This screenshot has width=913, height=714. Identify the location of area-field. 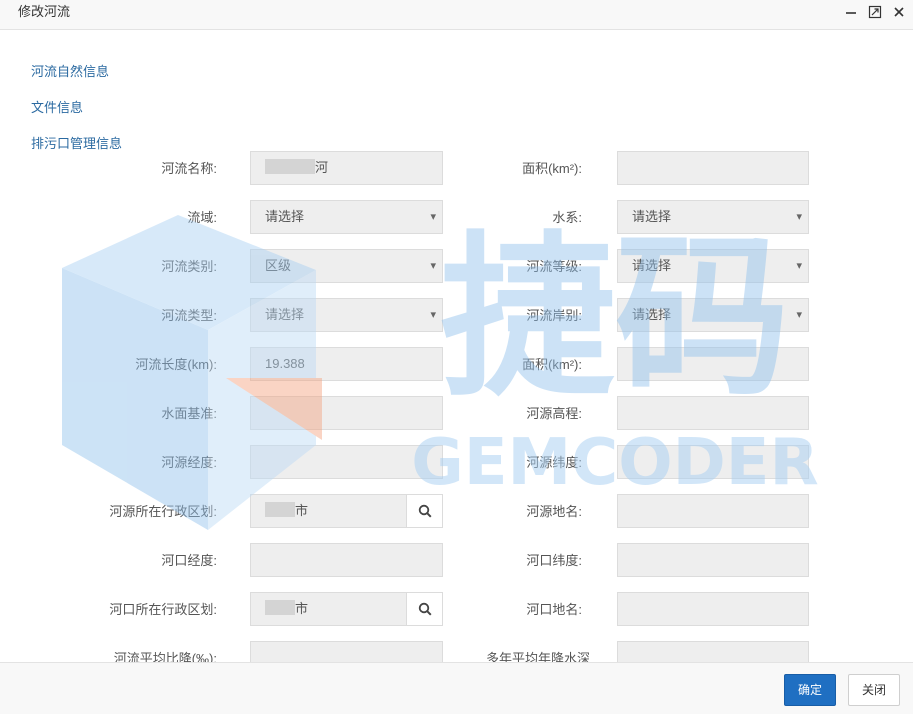
(713, 168).